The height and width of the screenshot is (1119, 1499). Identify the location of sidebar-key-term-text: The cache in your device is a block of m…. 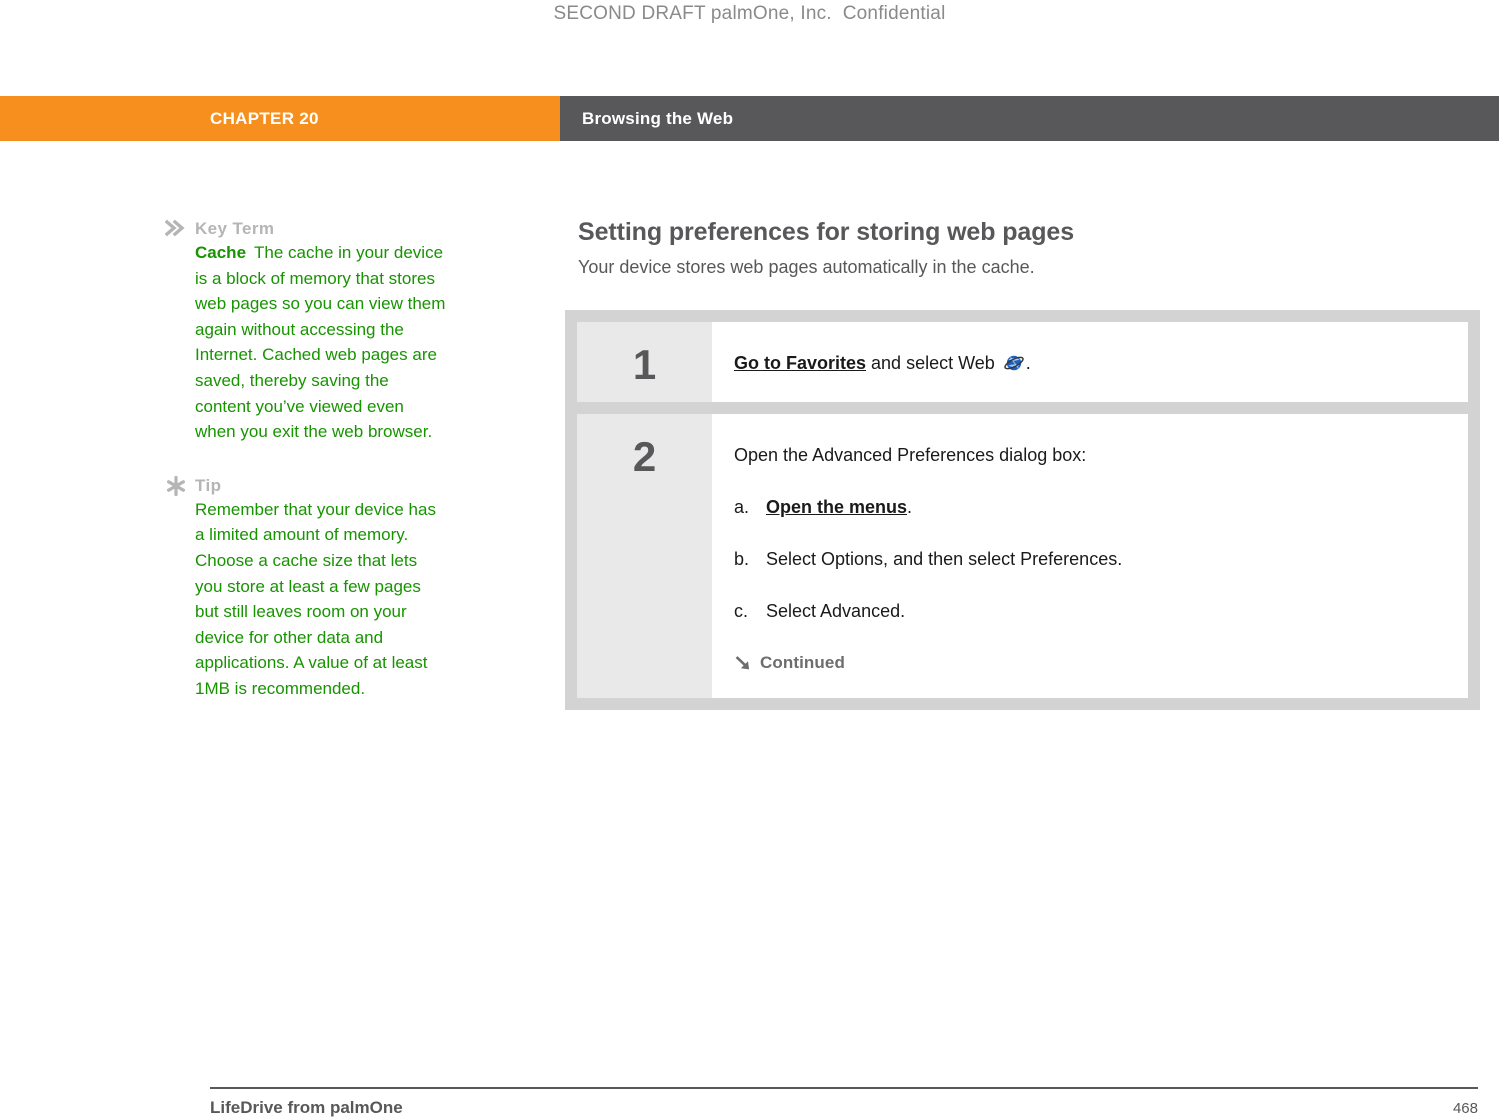
(320, 342).